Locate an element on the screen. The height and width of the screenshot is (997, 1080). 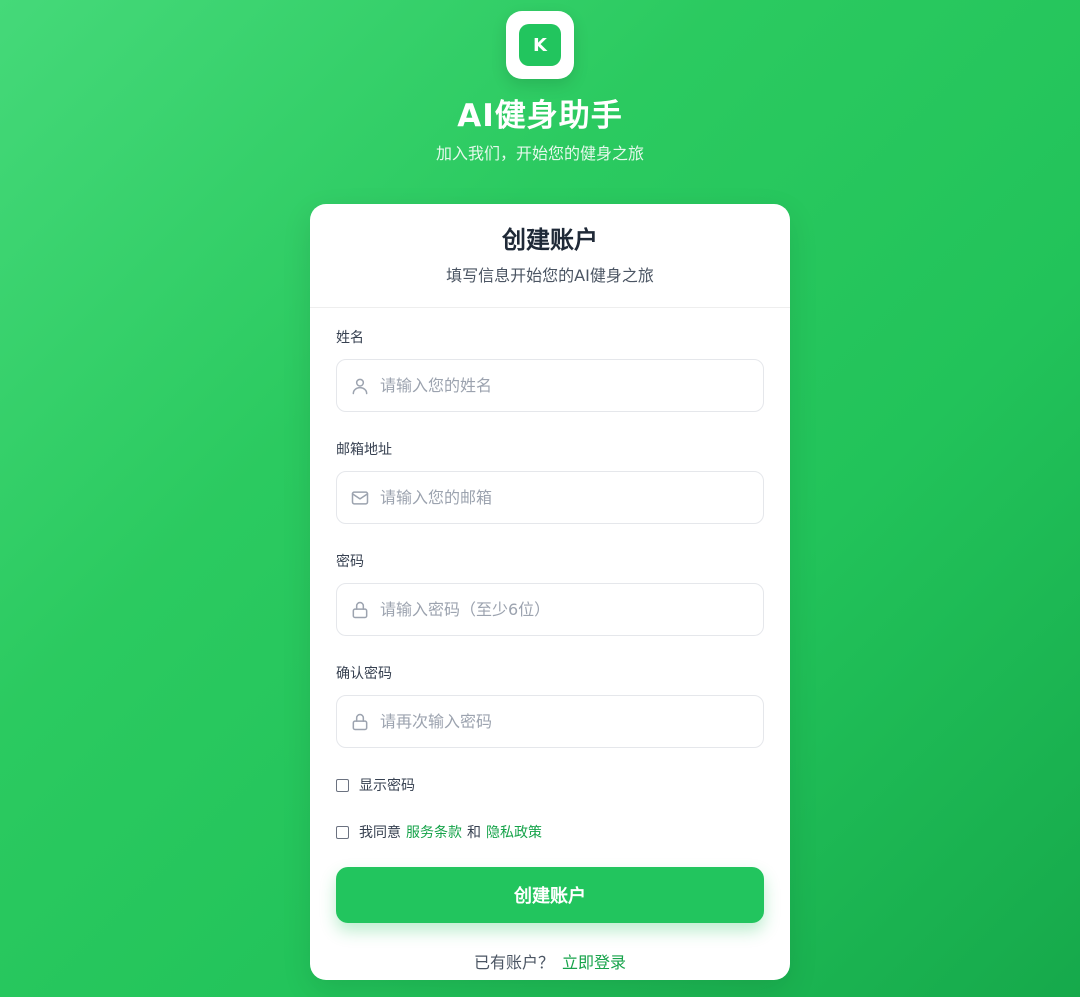
confirm-password-field-group: 确认密码 is located at coordinates (550, 706).